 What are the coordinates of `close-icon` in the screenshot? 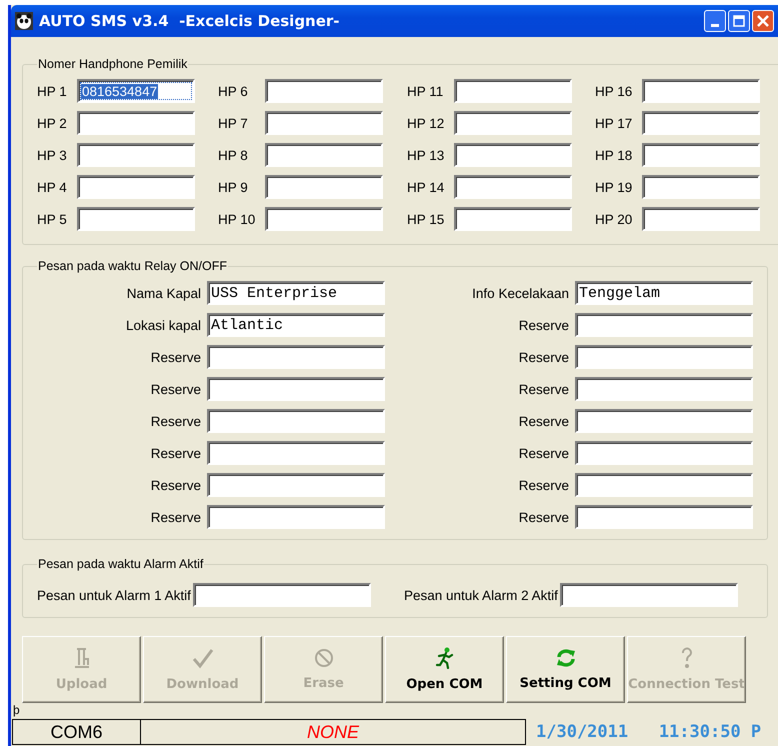 It's located at (763, 21).